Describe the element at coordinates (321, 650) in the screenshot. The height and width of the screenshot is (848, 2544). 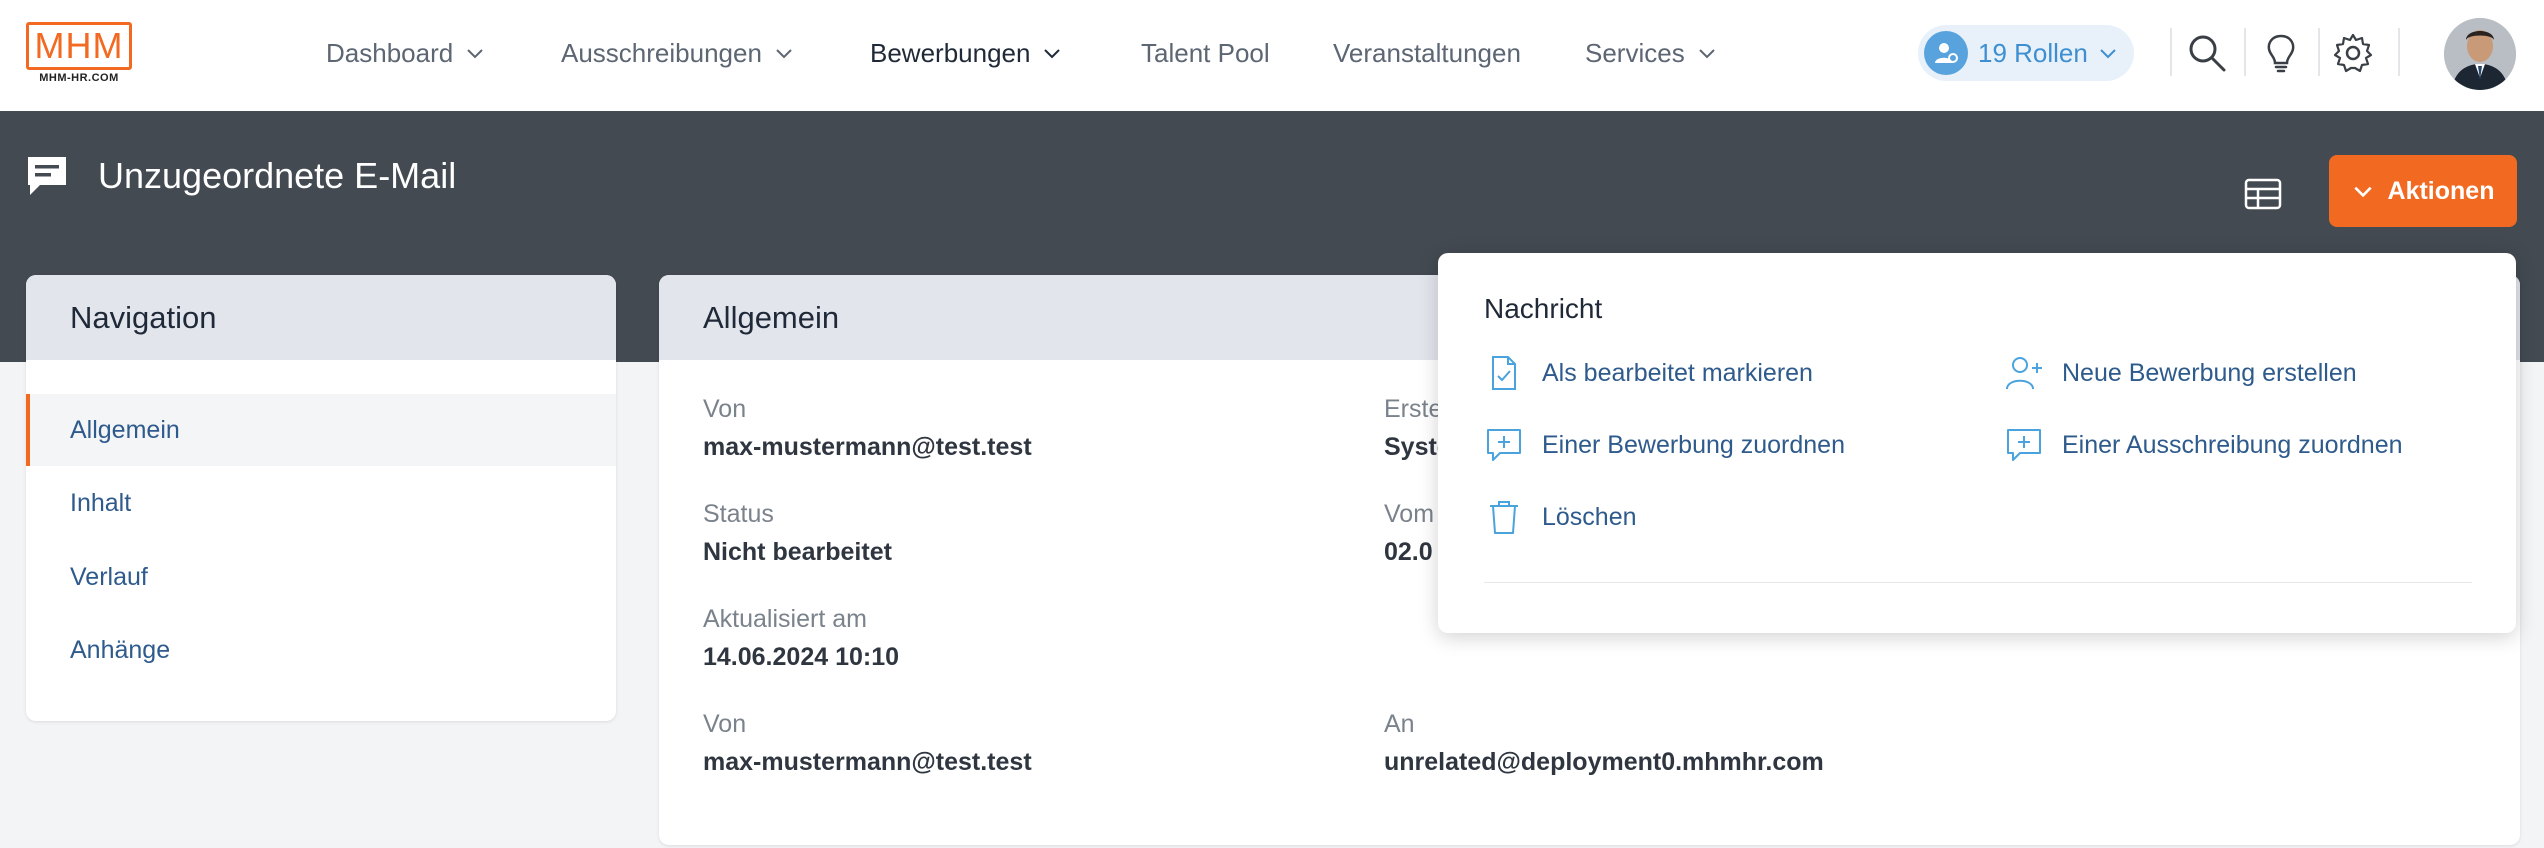
I see `sidebar-item-anhaenge: Anhänge` at that location.